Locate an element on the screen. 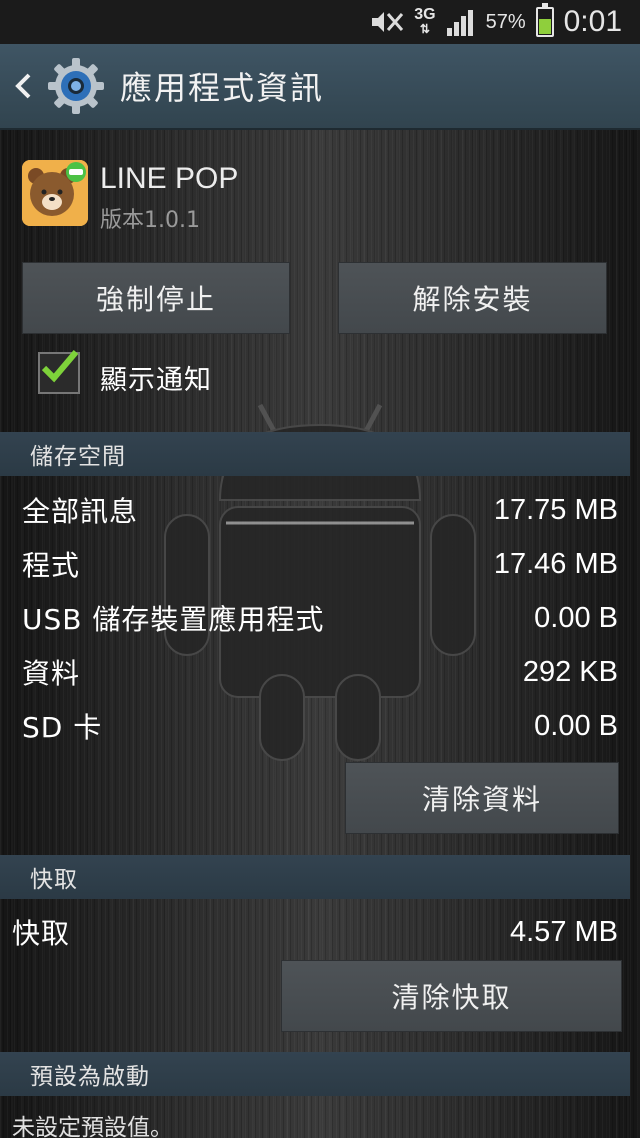  uninstall-button: 解除安裝 is located at coordinates (472, 298).